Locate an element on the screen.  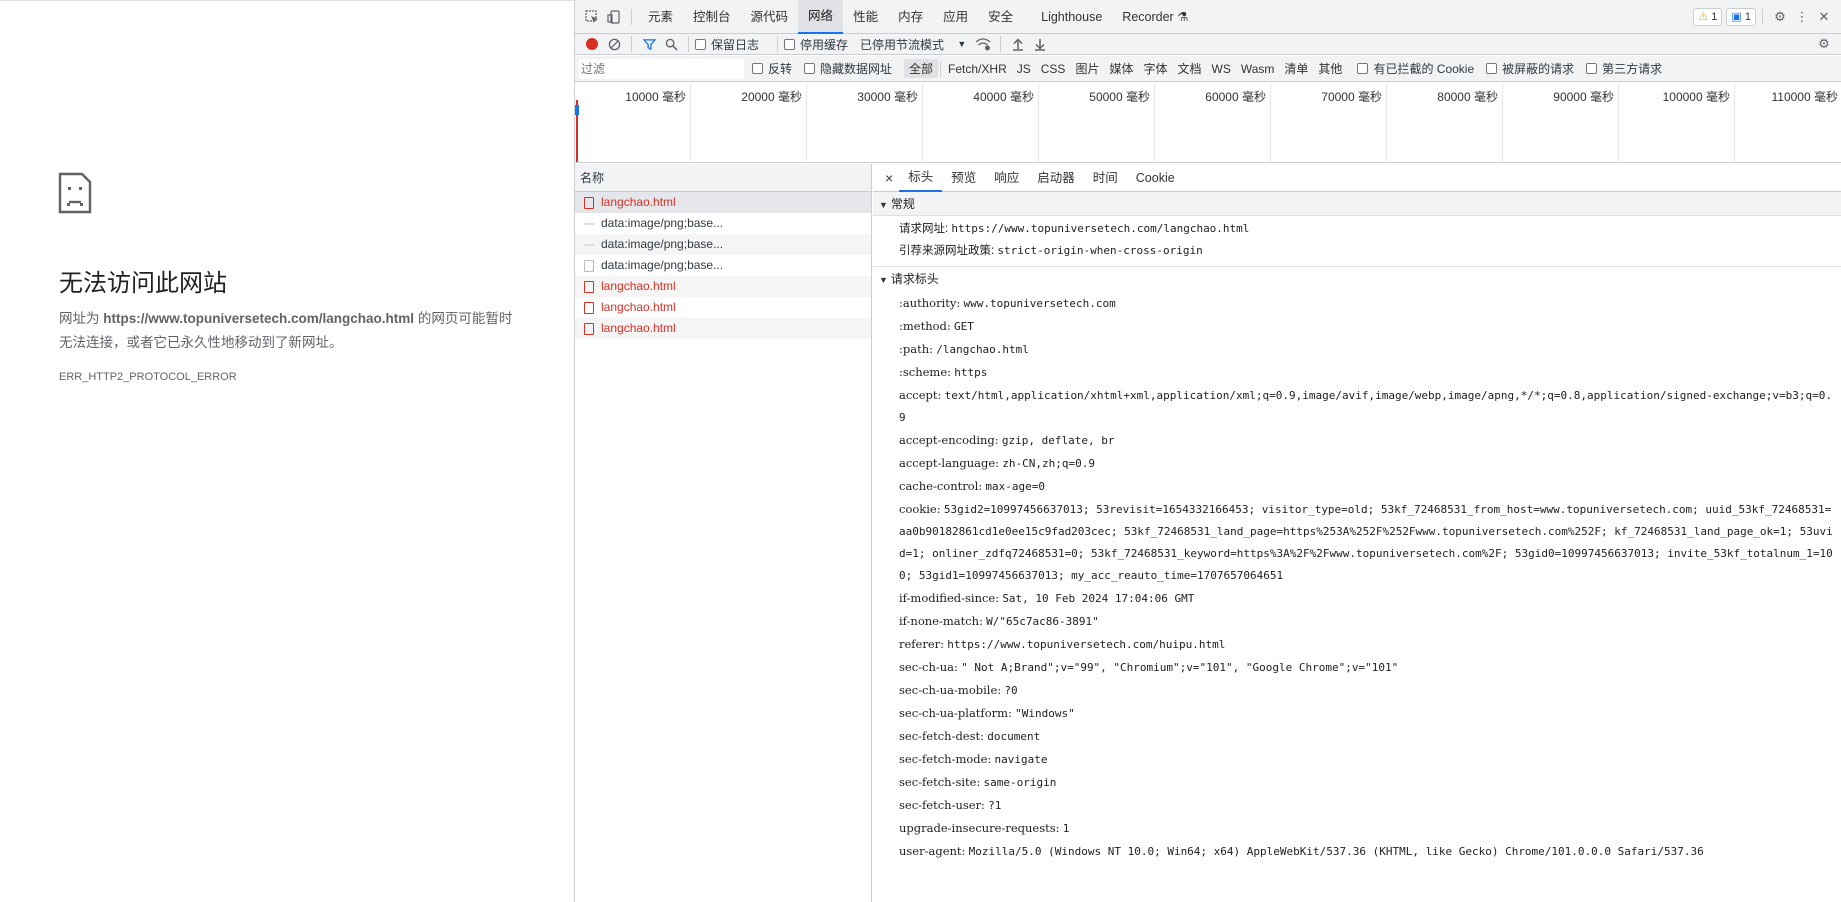
blocked-cookies-checkbox: 有已拦截的 Cookie is located at coordinates (1415, 68).